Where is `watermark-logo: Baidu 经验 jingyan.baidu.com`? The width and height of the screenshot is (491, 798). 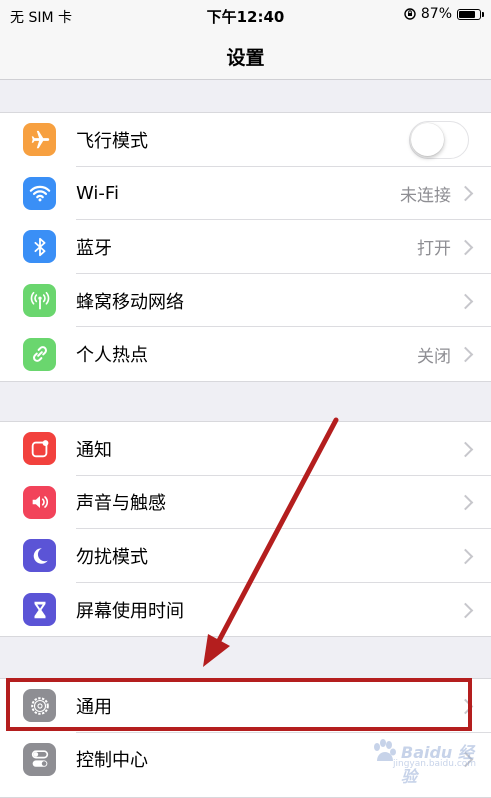 watermark-logo: Baidu 经验 jingyan.baidu.com is located at coordinates (426, 760).